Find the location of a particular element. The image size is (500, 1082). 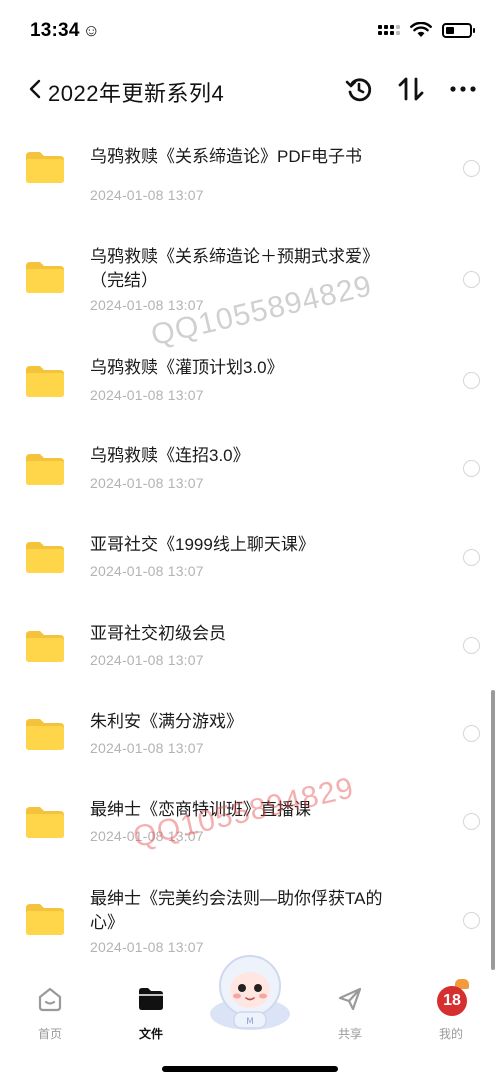

battery-icon is located at coordinates (458, 30).